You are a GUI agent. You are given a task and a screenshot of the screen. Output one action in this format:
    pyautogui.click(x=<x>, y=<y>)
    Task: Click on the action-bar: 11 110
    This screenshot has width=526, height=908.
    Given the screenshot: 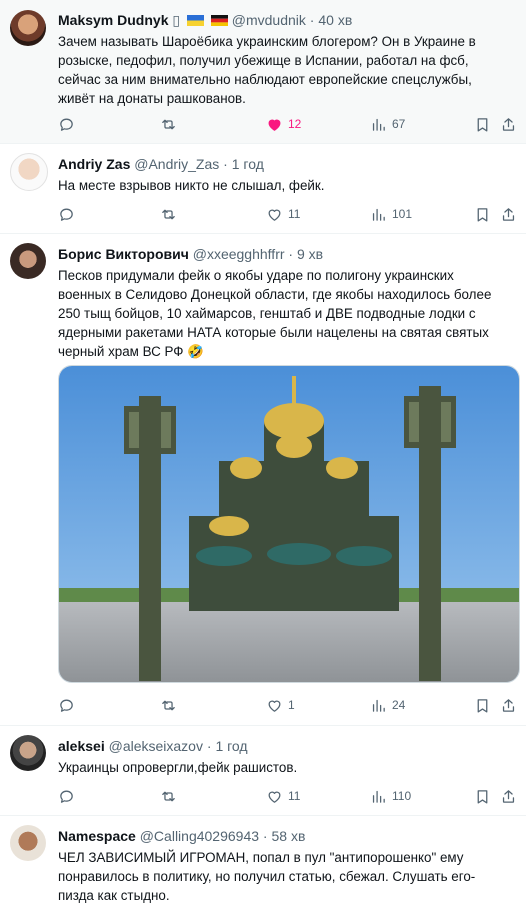 What is the action you would take?
    pyautogui.click(x=281, y=796)
    